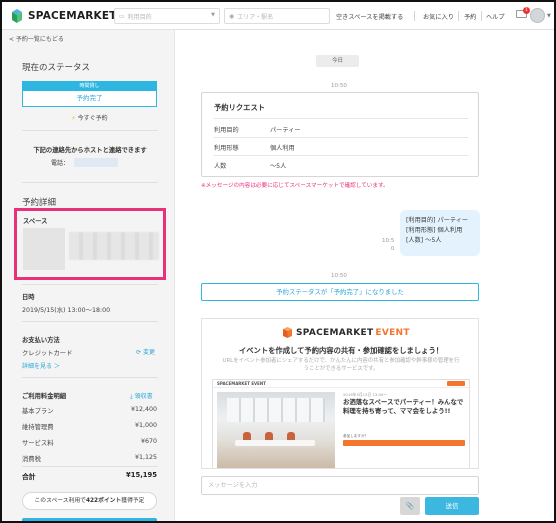  What do you see at coordinates (278, 166) in the screenshot?
I see `request-value: 〜5人` at bounding box center [278, 166].